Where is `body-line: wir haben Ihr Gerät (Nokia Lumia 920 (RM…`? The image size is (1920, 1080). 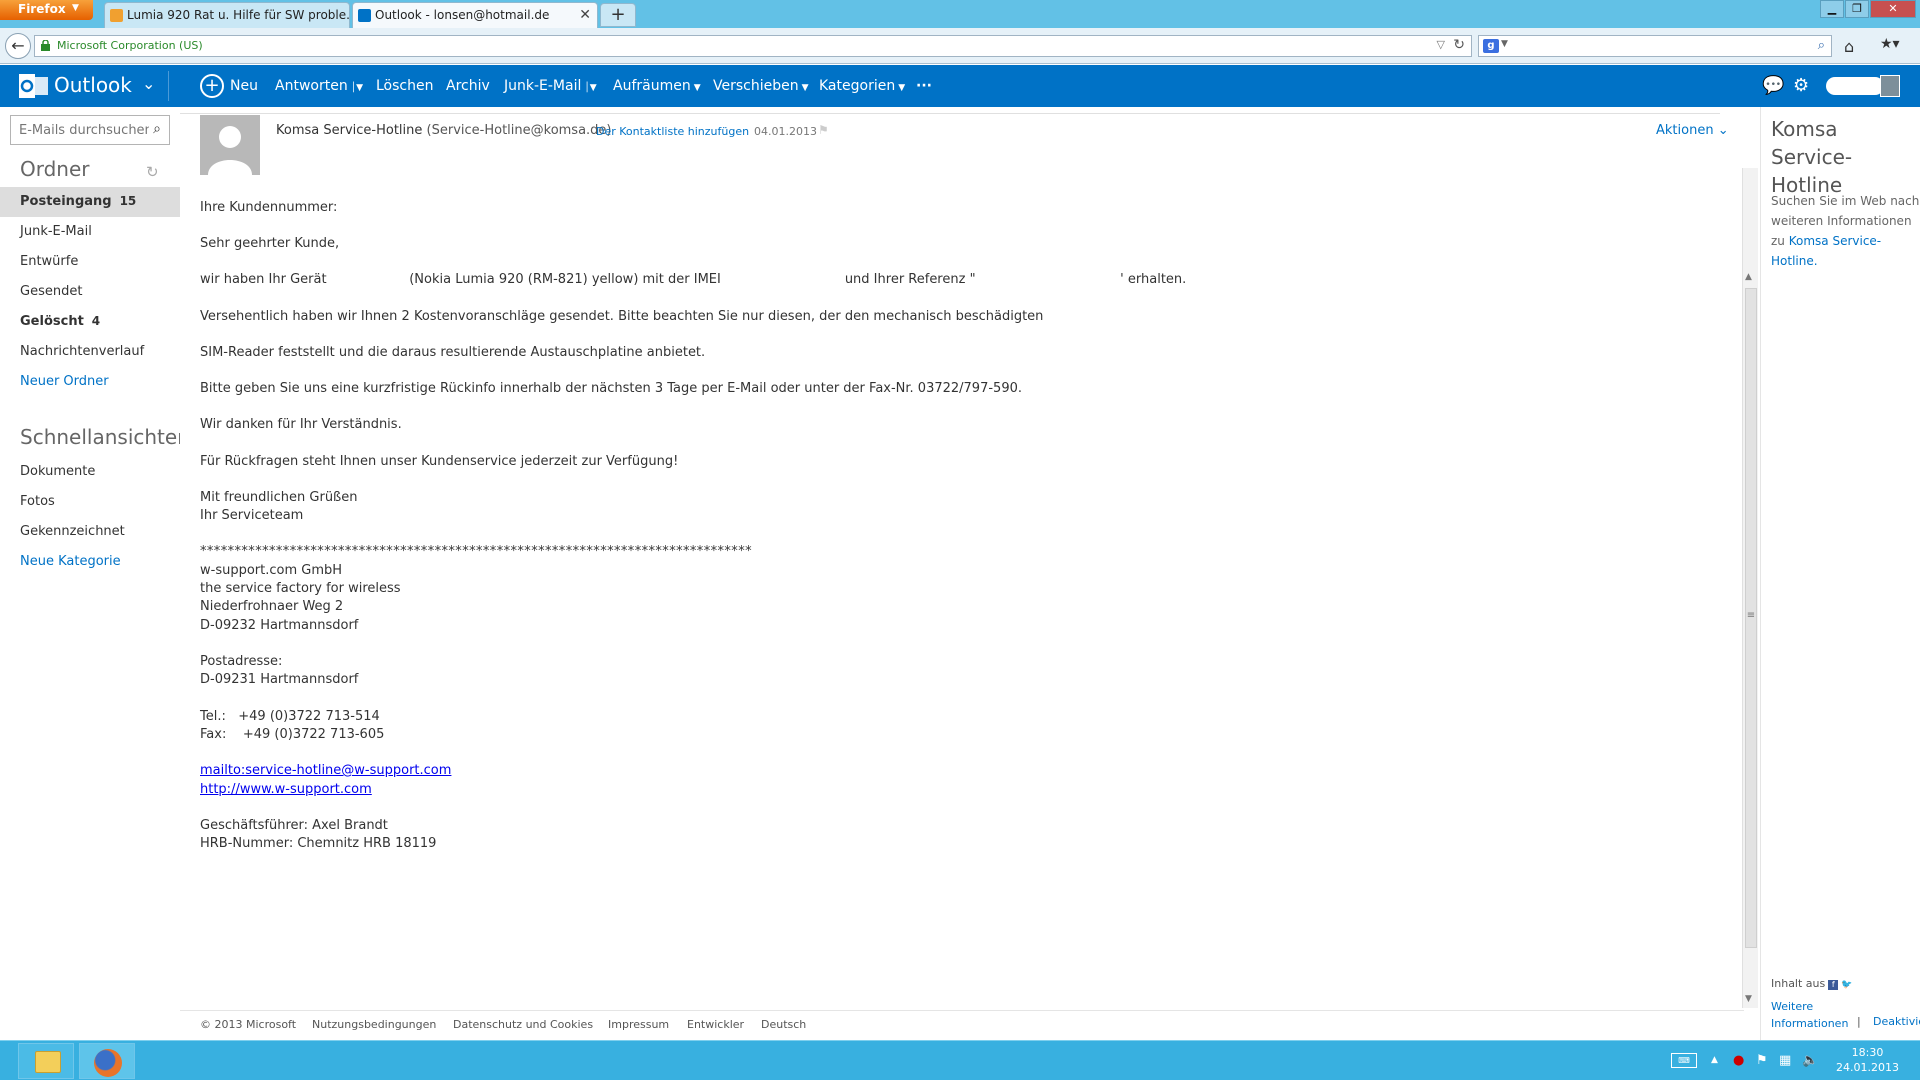 body-line: wir haben Ihr Gerät (Nokia Lumia 920 (RM… is located at coordinates (693, 279).